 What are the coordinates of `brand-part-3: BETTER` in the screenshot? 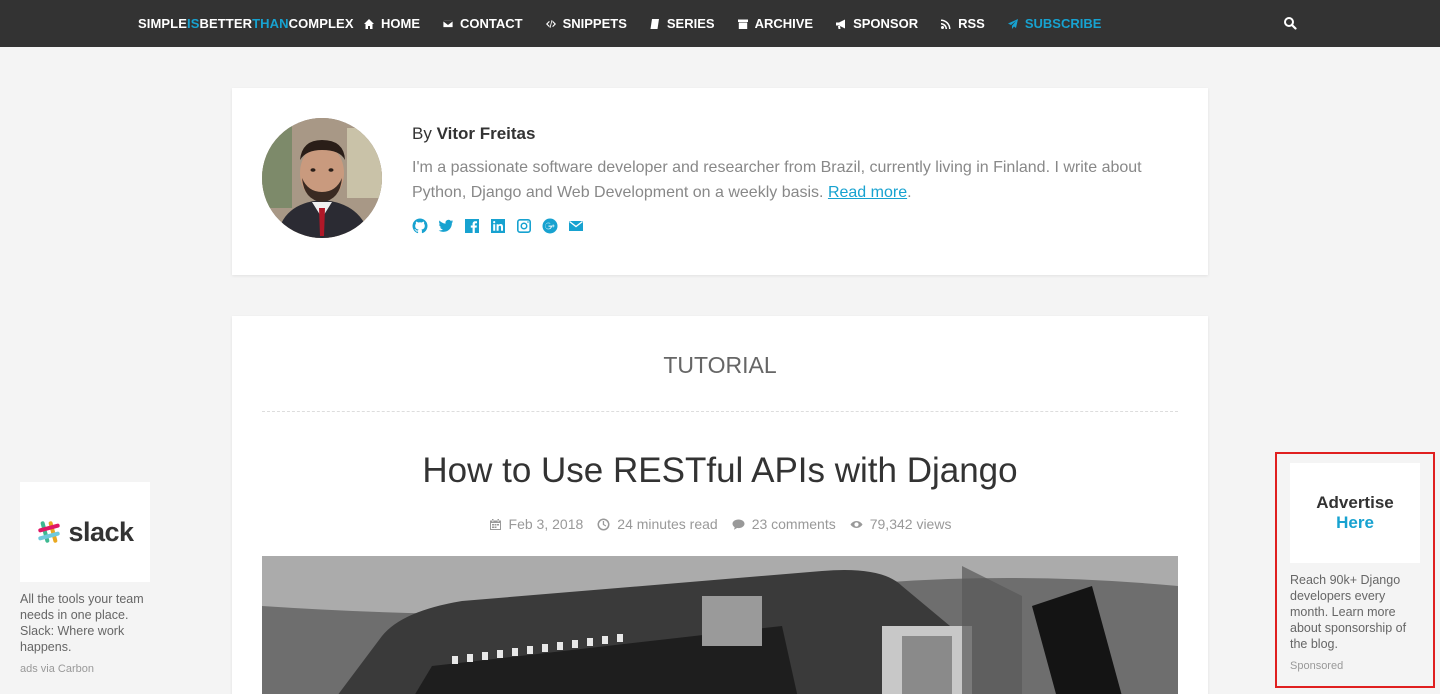 It's located at (226, 23).